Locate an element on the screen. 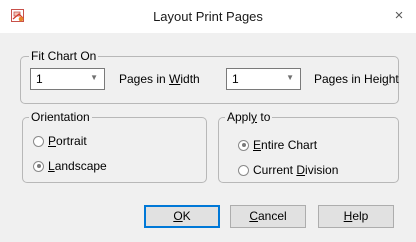  portrait-radio: Portrait is located at coordinates (60, 141).